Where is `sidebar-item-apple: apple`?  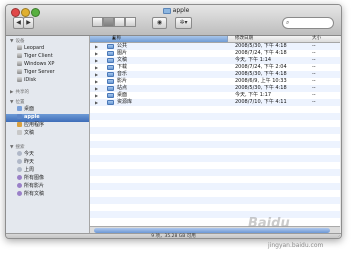
sidebar-item-apple: apple is located at coordinates (28, 117).